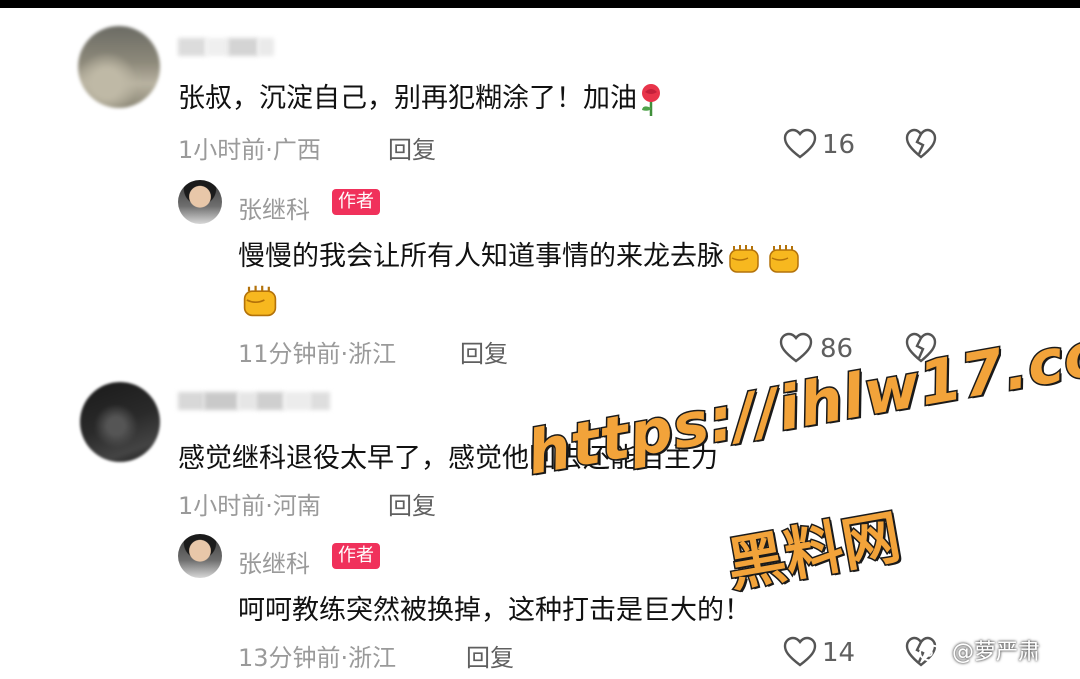 This screenshot has height=679, width=1080. What do you see at coordinates (921, 144) in the screenshot?
I see `broken-heart-icon` at bounding box center [921, 144].